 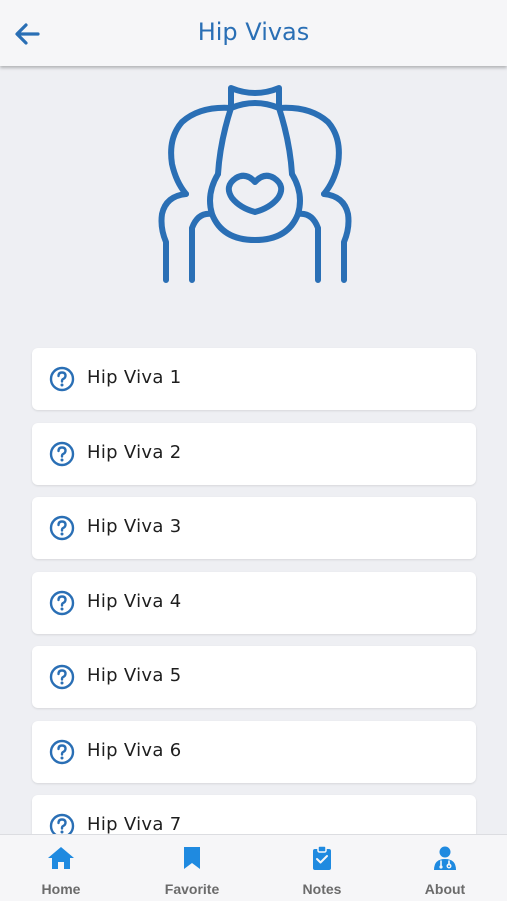 I want to click on home-icon, so click(x=61, y=858).